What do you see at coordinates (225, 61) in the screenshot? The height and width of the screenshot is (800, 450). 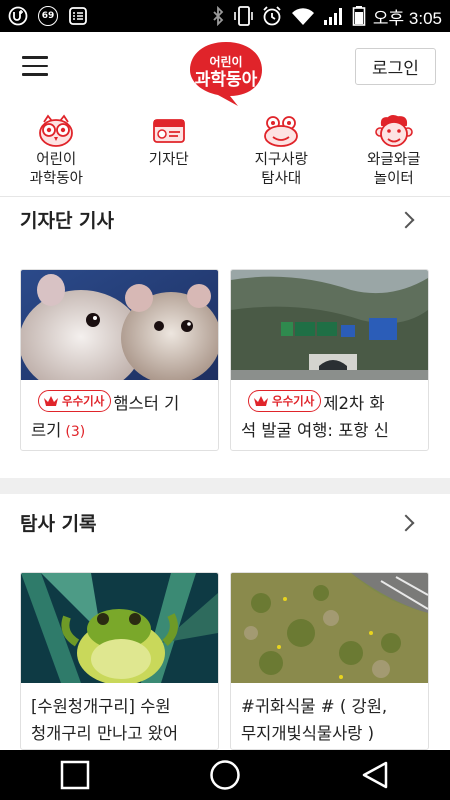 I see `logo-line1: 어린이` at bounding box center [225, 61].